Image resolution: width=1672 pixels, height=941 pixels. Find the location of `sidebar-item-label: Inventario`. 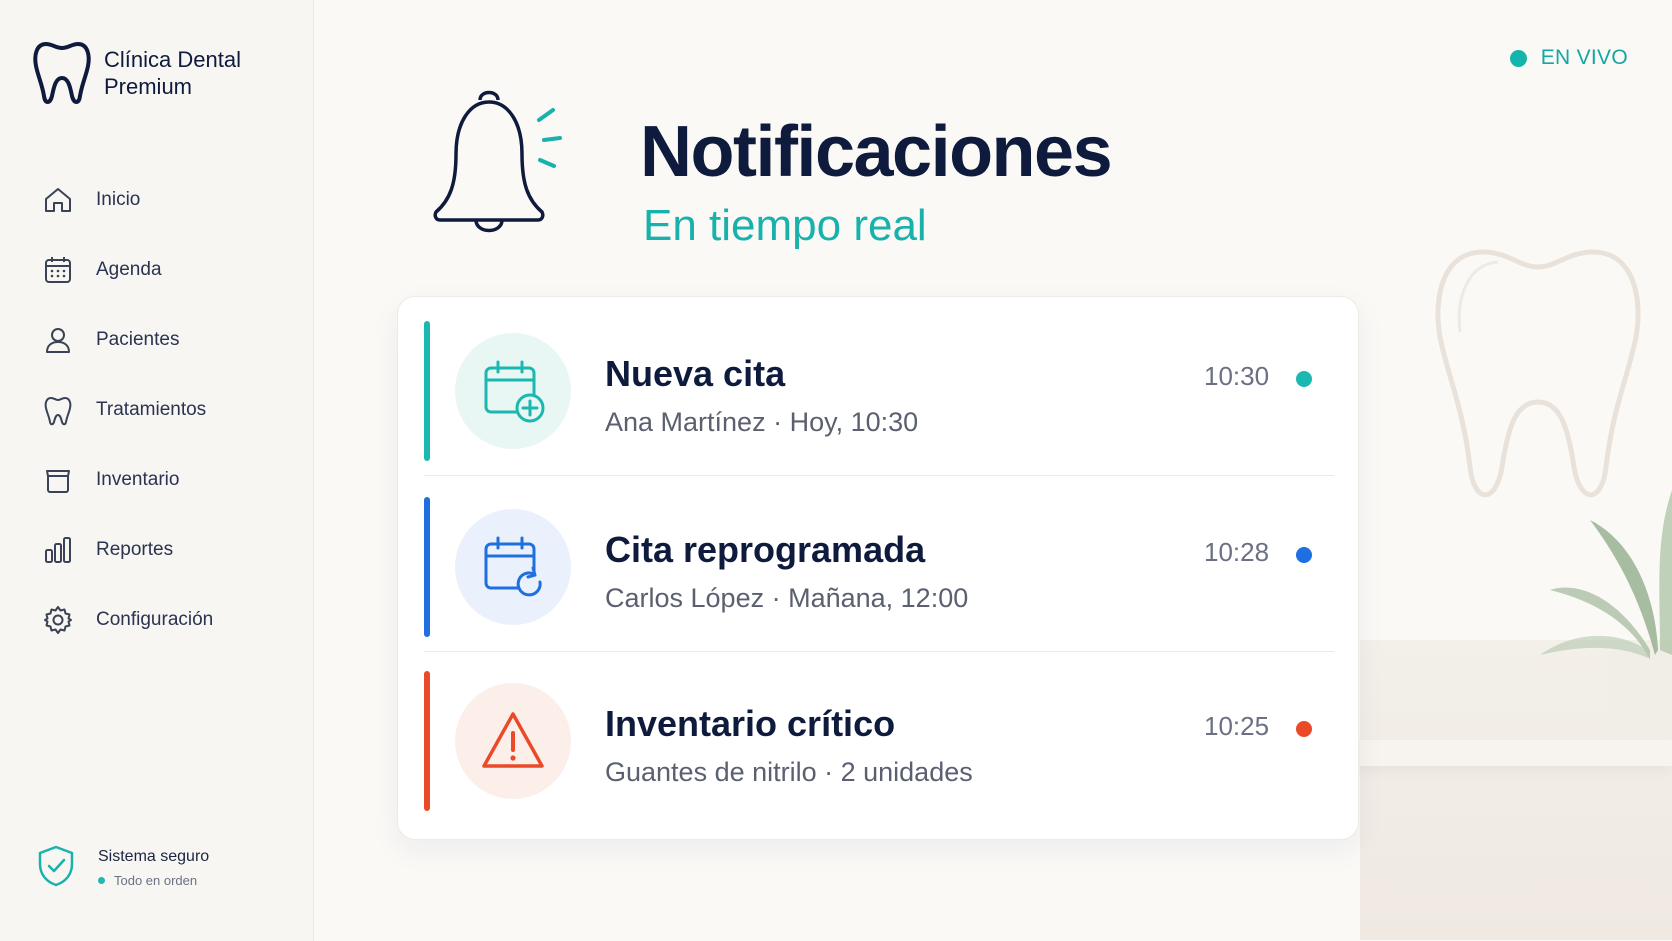

sidebar-item-label: Inventario is located at coordinates (138, 479).